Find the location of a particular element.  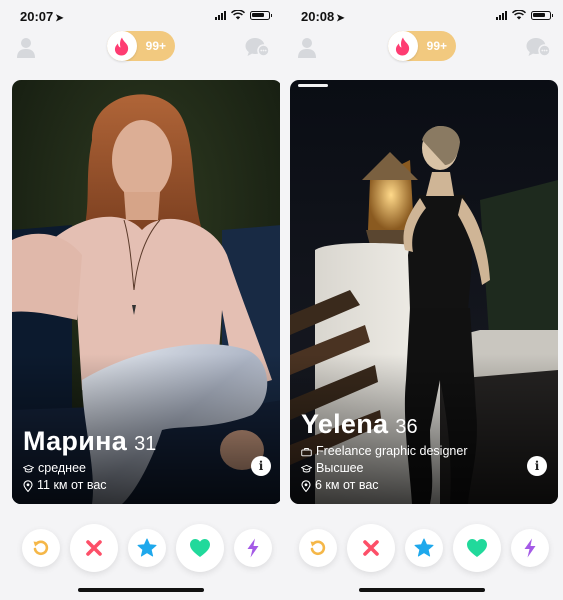

card-info: Марина 31 среднее 11 км от вас is located at coordinates (89, 460).